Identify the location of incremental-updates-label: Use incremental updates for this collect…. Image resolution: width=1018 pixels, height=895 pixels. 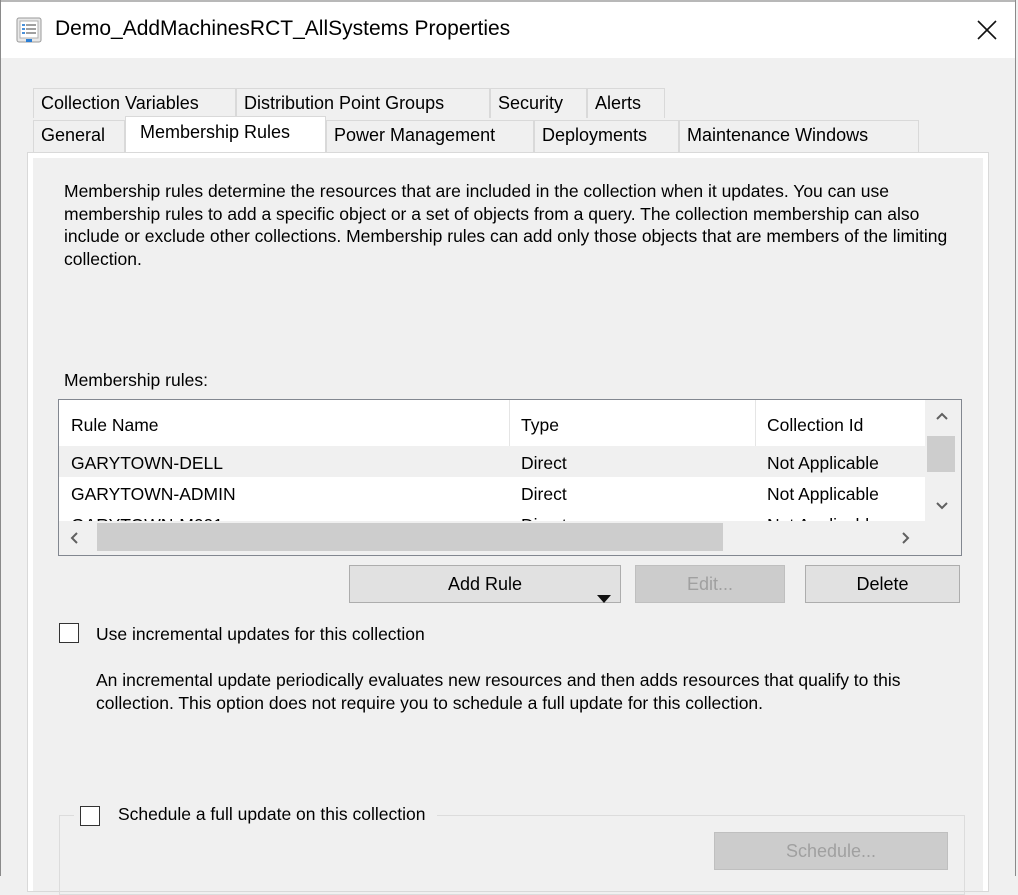
(260, 634).